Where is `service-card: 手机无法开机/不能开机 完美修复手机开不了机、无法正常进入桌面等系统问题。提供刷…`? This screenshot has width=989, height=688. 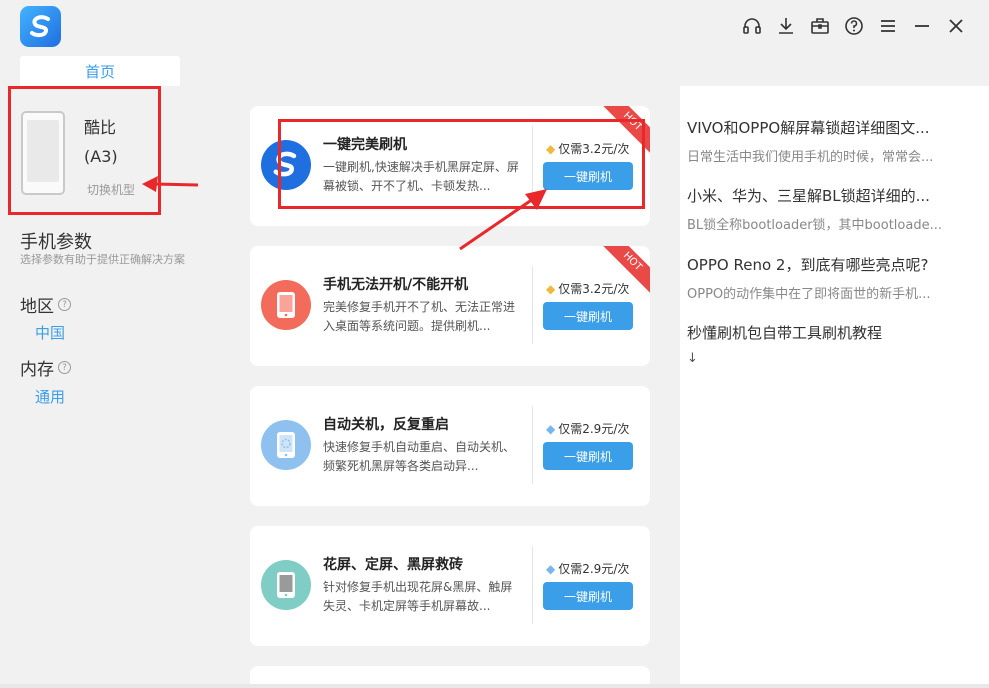 service-card: 手机无法开机/不能开机 完美修复手机开不了机、无法正常进入桌面等系统问题。提供刷… is located at coordinates (450, 306).